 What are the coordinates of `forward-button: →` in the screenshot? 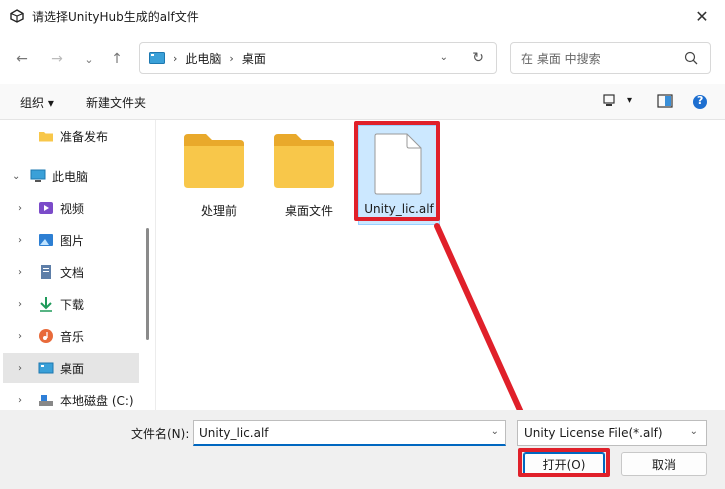 It's located at (57, 59).